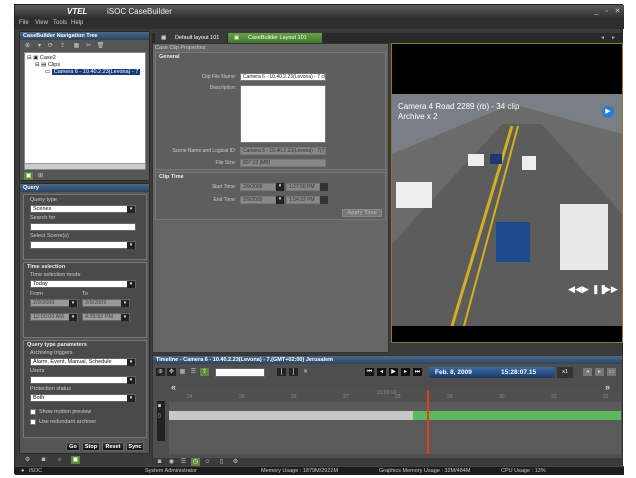  I want to click on bracket-end-icon: ], so click(293, 372).